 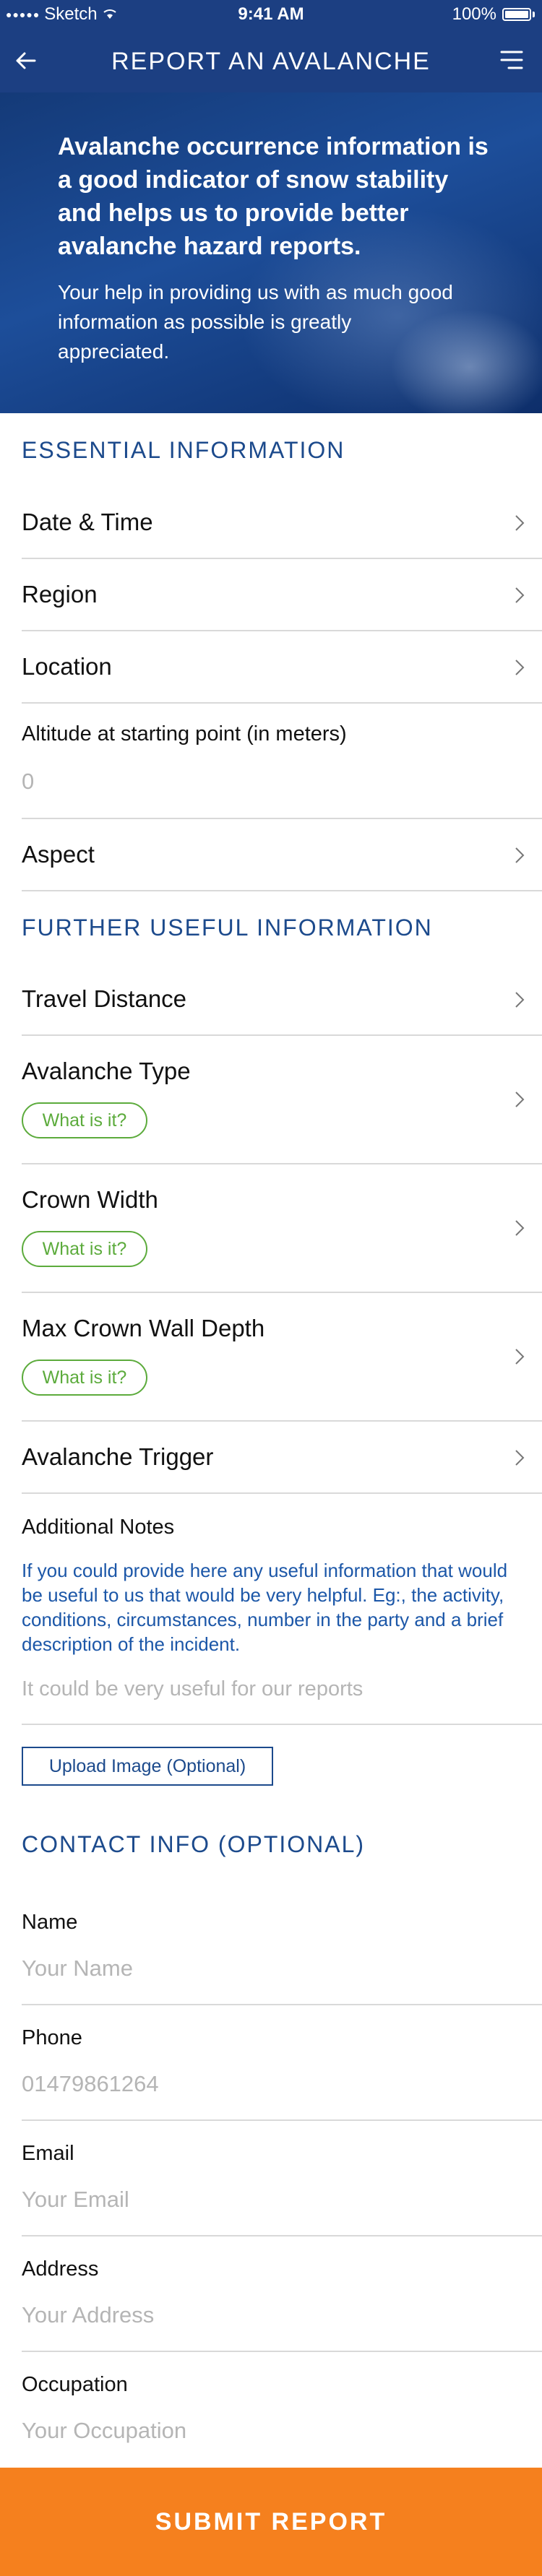 I want to click on section-title-further: FURTHER USEFUL INFORMATION, so click(x=227, y=928).